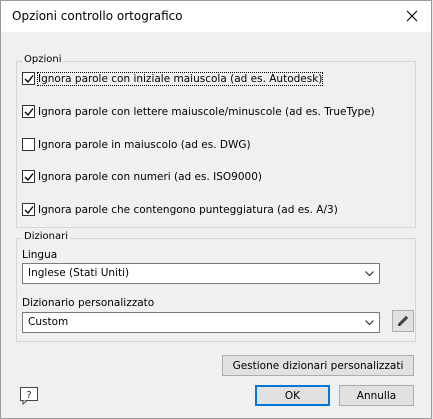 The width and height of the screenshot is (433, 419). I want to click on help-button: ?, so click(29, 395).